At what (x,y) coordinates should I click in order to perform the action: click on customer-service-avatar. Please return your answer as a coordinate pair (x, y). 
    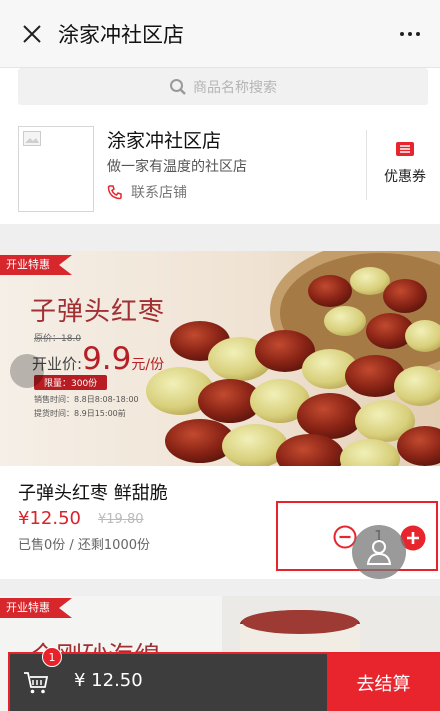
    Looking at the image, I should click on (379, 552).